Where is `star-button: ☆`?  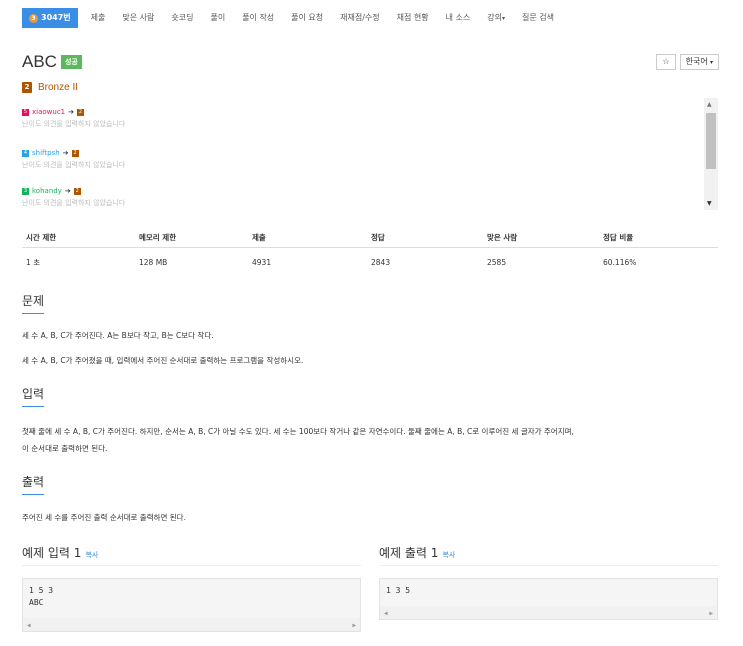
star-button: ☆ is located at coordinates (666, 62).